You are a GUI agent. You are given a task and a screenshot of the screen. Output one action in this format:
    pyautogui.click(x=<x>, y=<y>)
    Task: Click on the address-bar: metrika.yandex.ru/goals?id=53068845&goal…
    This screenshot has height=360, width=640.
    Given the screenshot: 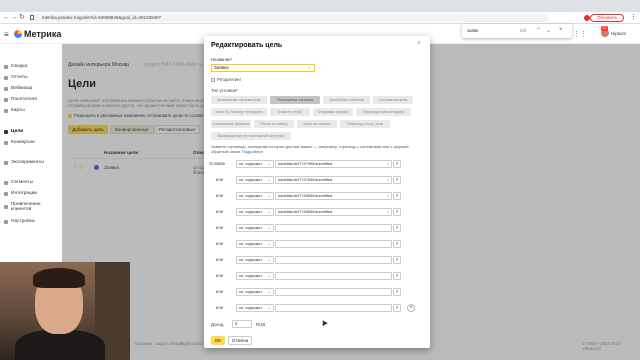 What is the action you would take?
    pyautogui.click(x=288, y=18)
    